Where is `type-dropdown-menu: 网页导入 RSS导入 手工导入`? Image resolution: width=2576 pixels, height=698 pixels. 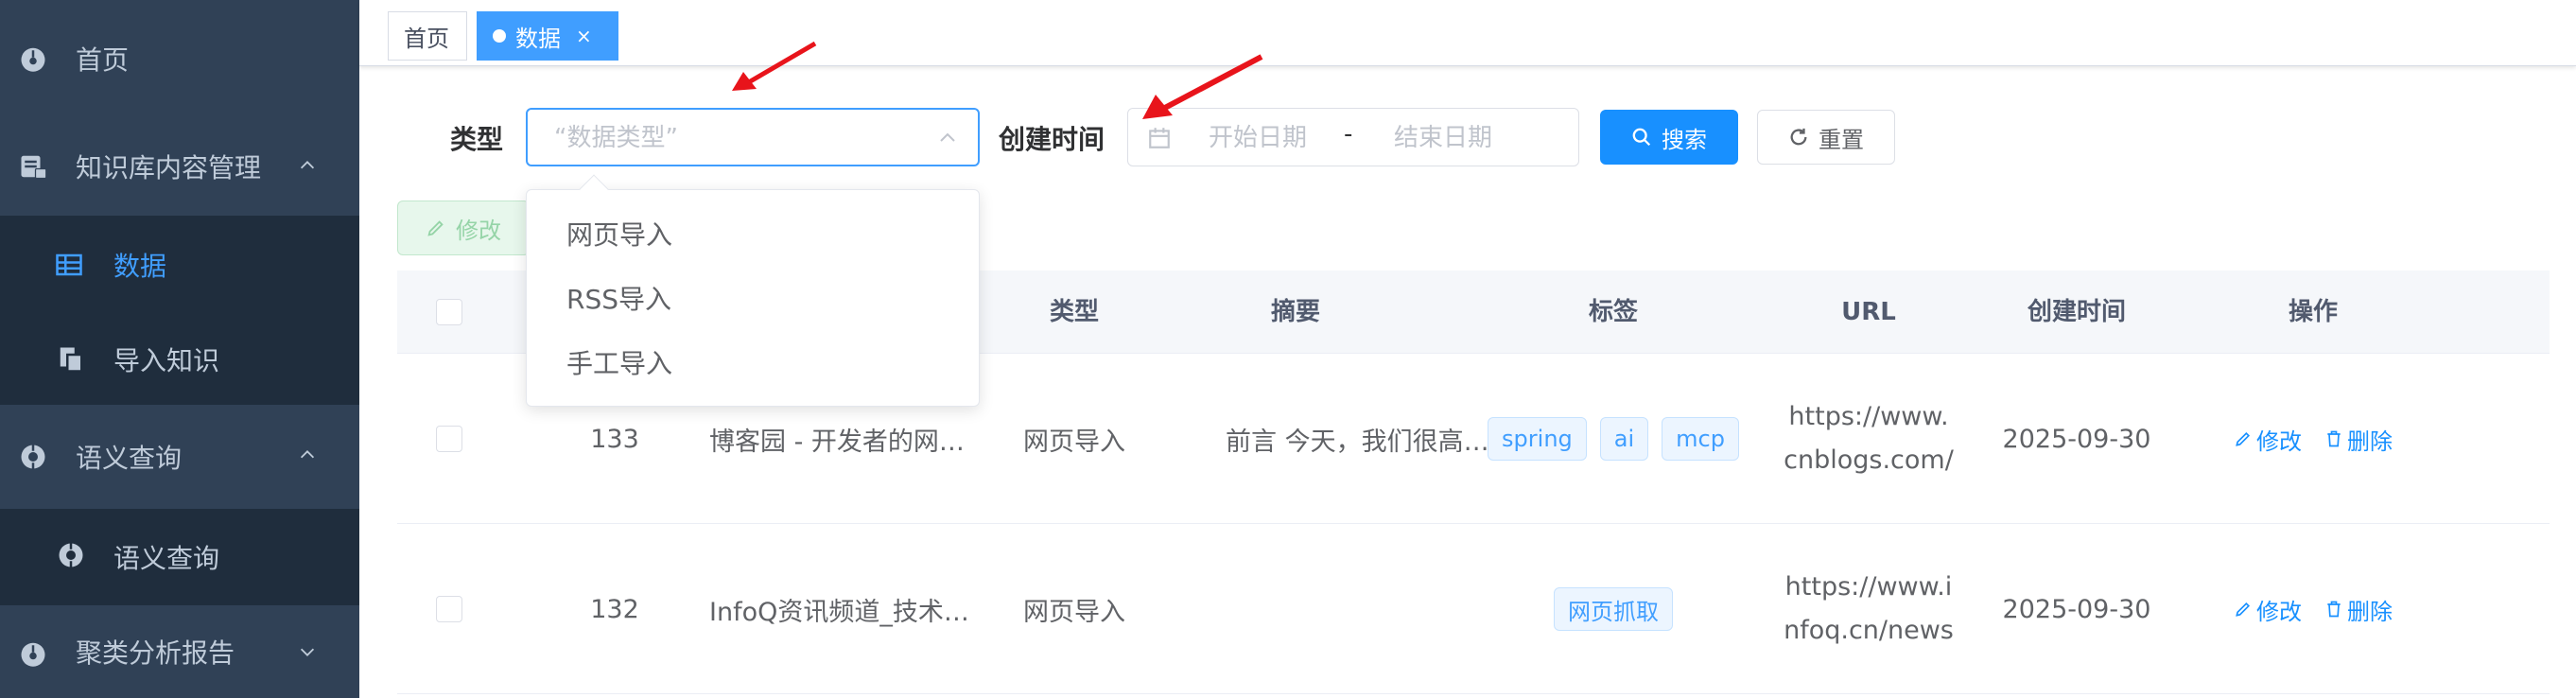
type-dropdown-menu: 网页导入 RSS导入 手工导入 is located at coordinates (753, 291).